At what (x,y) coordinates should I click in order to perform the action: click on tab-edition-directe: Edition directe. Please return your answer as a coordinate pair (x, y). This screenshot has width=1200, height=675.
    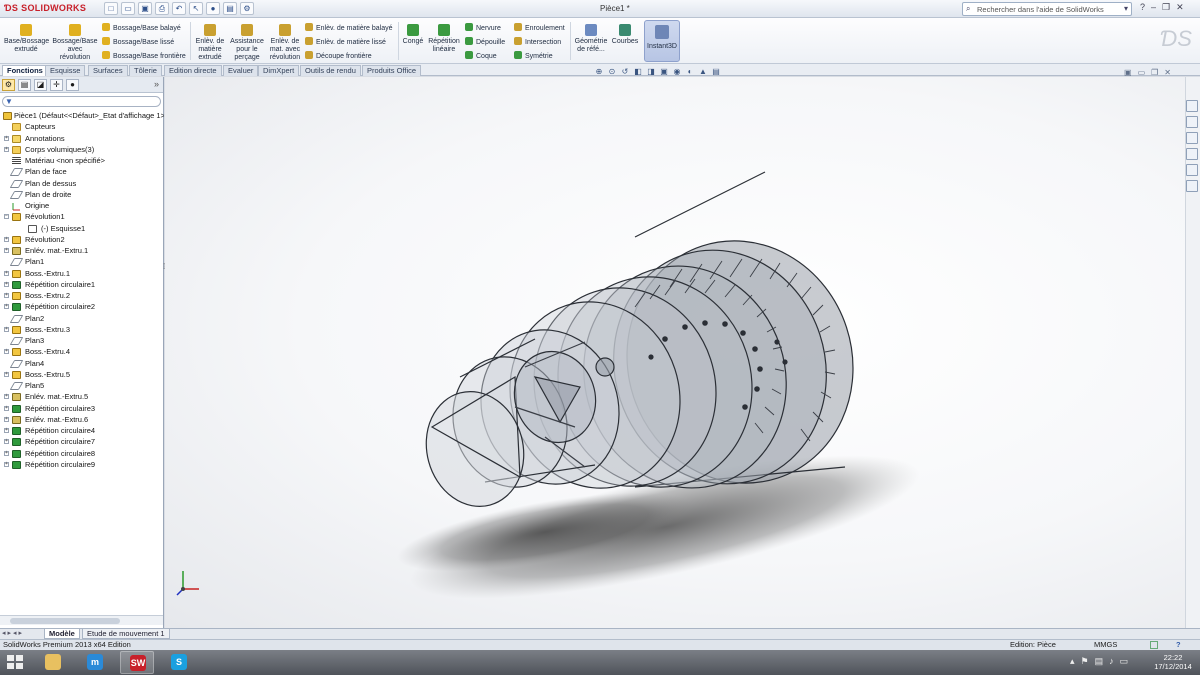
    Looking at the image, I should click on (193, 70).